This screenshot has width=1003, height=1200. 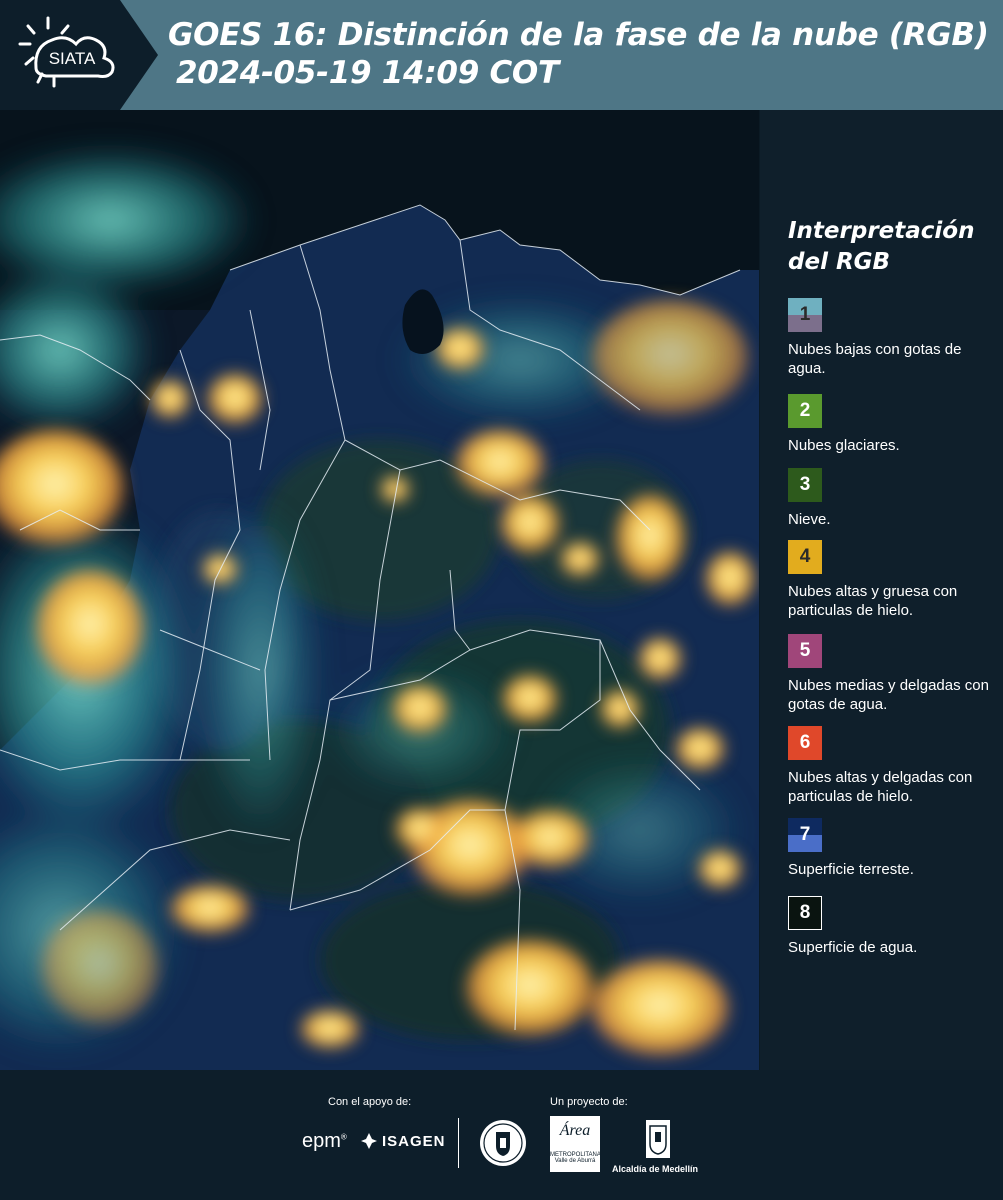 What do you see at coordinates (575, 1144) in the screenshot?
I see `area-metropolitana-logo: Área METROPOLITANA Valle de Aburrá` at bounding box center [575, 1144].